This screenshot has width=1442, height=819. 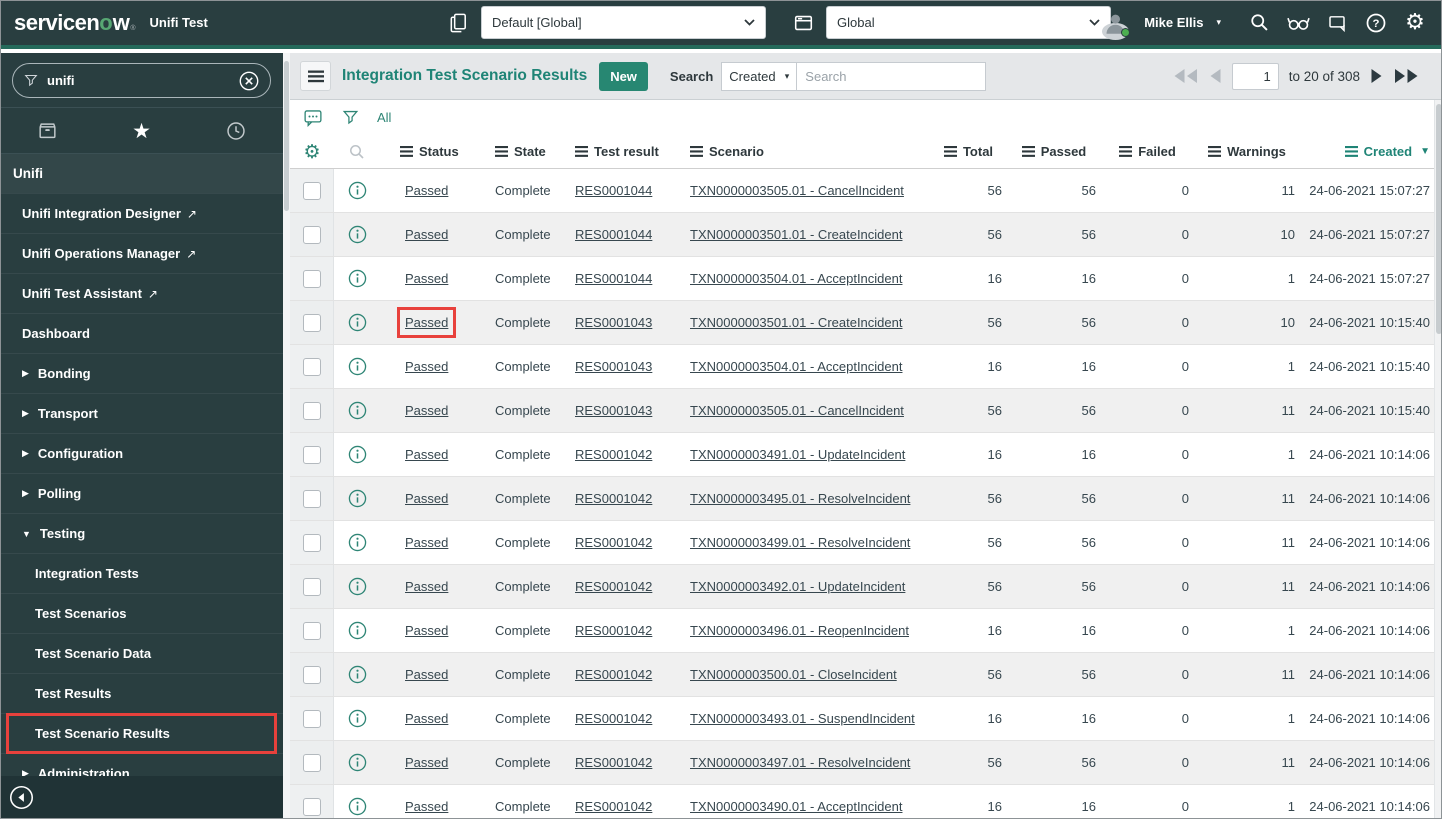 I want to click on scenario-link: TXN0000003505.01 - CancelIncident, so click(x=797, y=190).